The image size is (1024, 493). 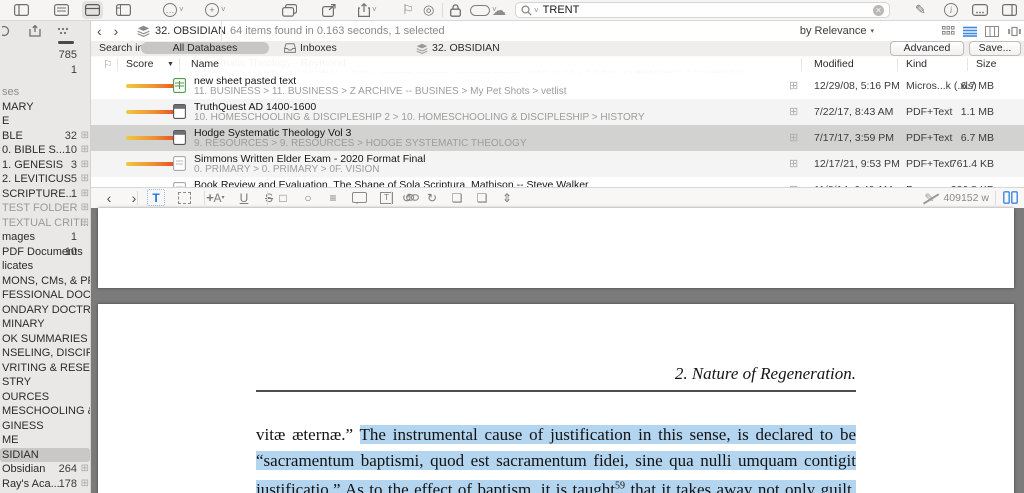 I want to click on actions-menu-icon: … ˅, so click(x=173, y=10).